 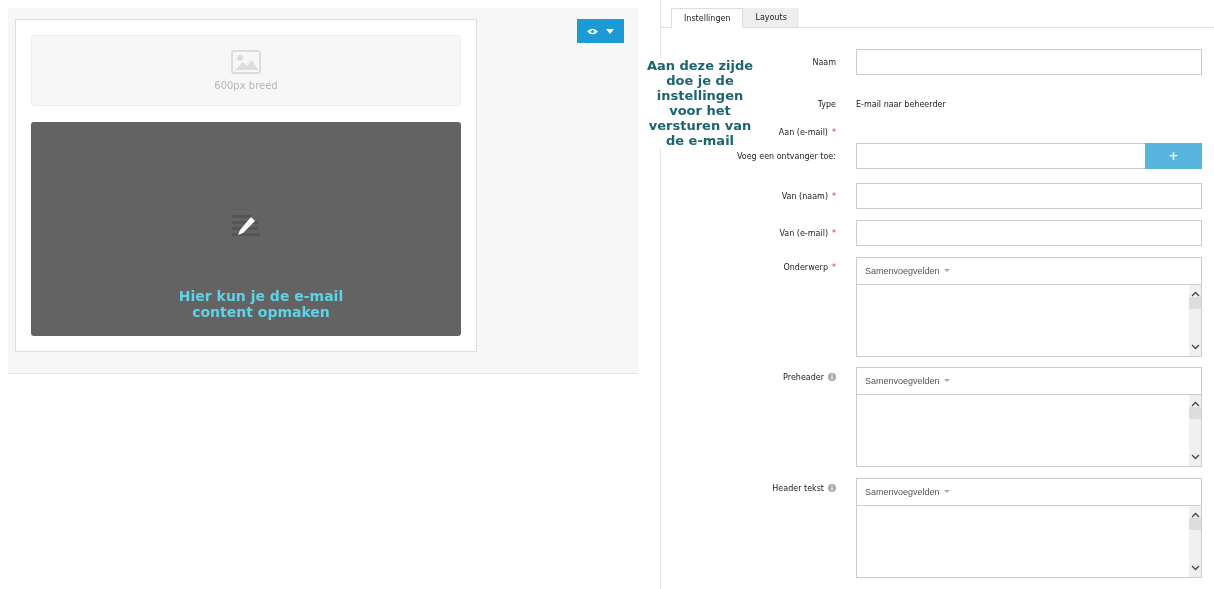 I want to click on field-label: Voeg een ontvanger toe:, so click(x=786, y=156).